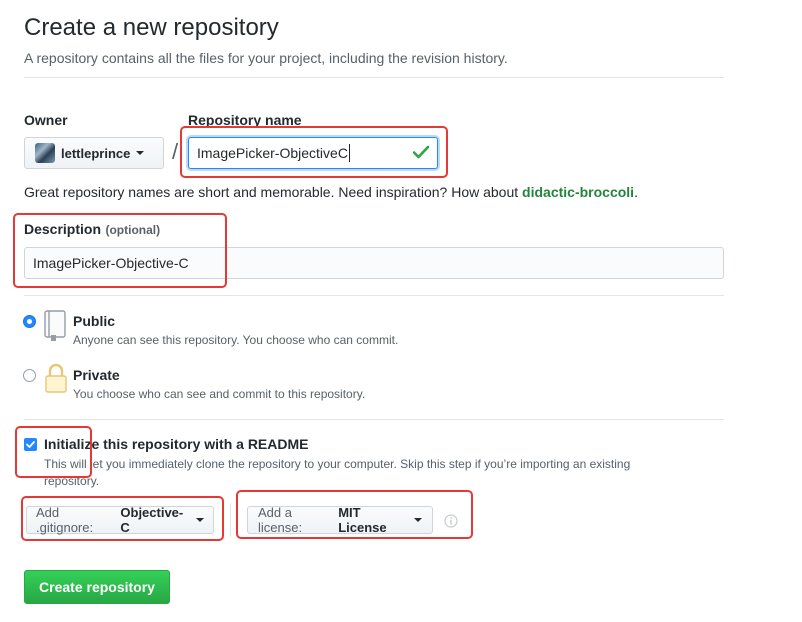  Describe the element at coordinates (97, 587) in the screenshot. I see `create-repository-button: Create repository` at that location.